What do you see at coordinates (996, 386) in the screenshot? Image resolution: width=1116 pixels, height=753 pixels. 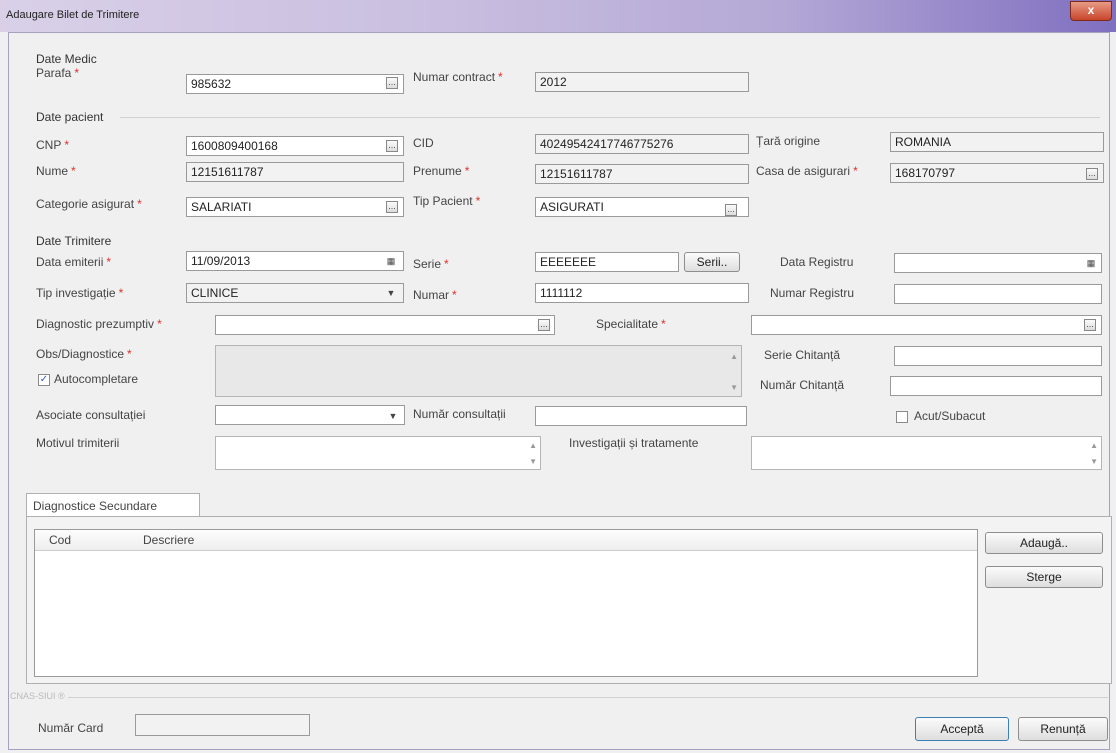 I see `numar-chitanta-field` at bounding box center [996, 386].